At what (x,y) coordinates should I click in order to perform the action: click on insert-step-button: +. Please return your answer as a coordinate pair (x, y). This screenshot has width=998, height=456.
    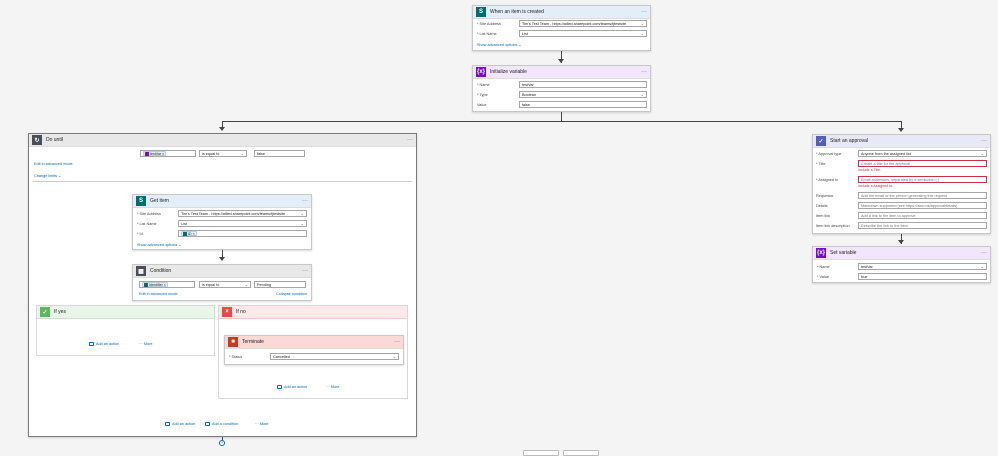
    Looking at the image, I should click on (222, 443).